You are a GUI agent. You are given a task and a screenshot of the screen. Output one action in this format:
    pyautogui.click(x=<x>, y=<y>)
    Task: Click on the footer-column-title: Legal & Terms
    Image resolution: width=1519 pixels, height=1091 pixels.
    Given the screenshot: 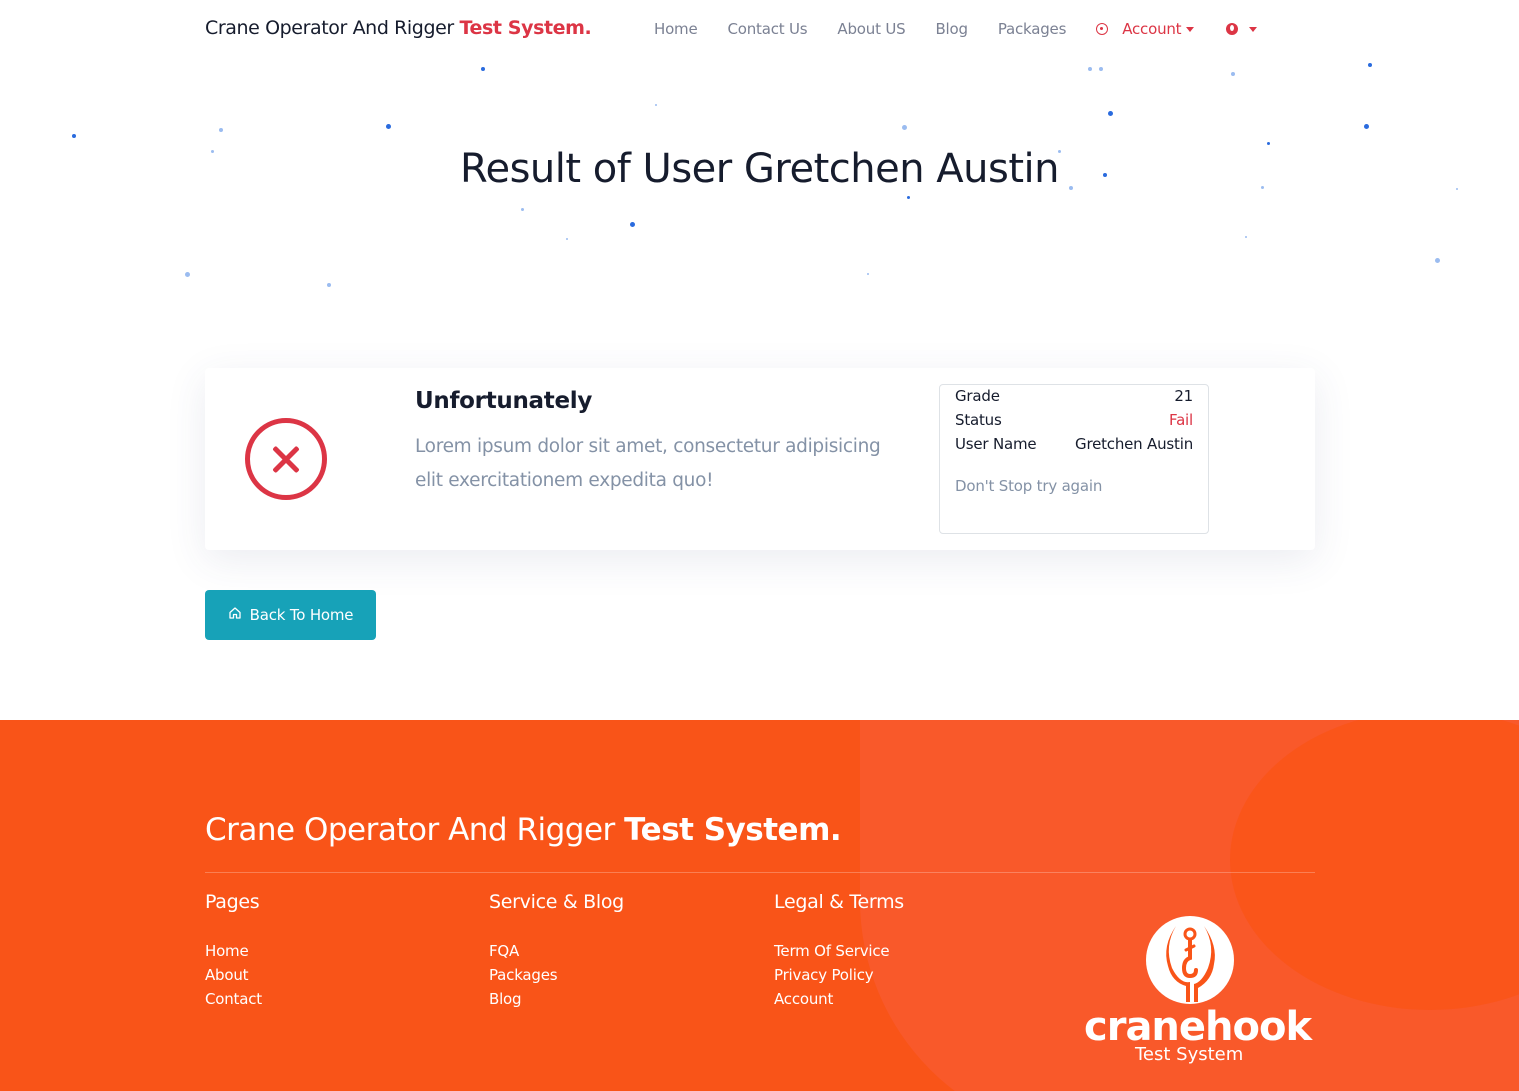 What is the action you would take?
    pyautogui.click(x=839, y=902)
    